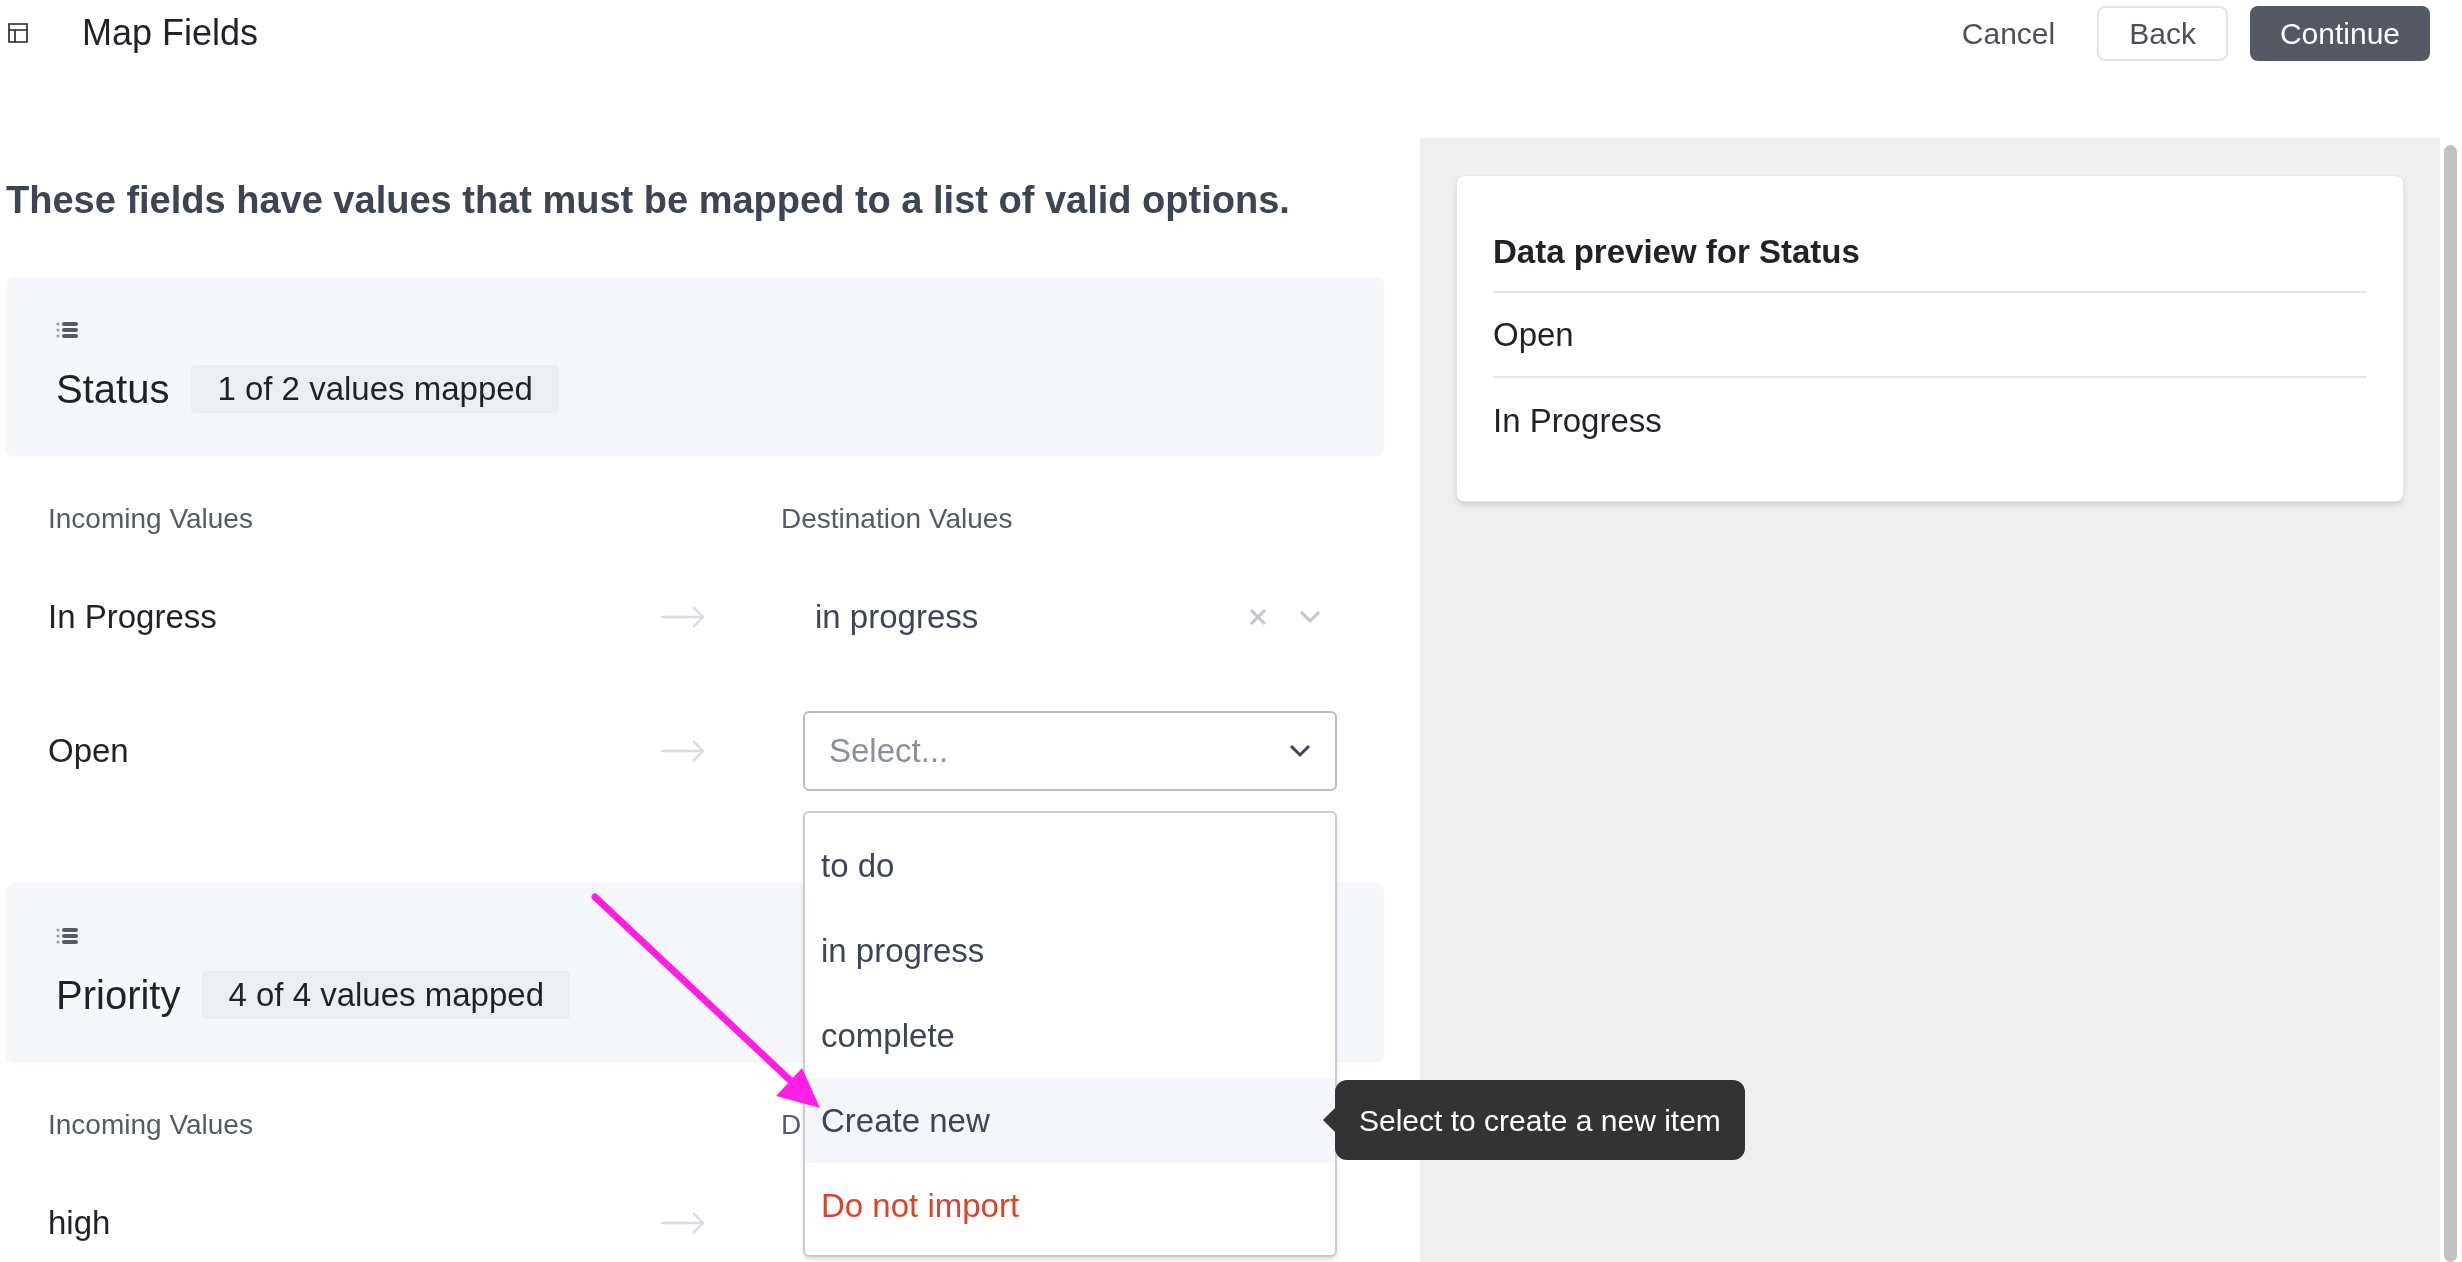  What do you see at coordinates (118, 995) in the screenshot?
I see `field-name: Priority` at bounding box center [118, 995].